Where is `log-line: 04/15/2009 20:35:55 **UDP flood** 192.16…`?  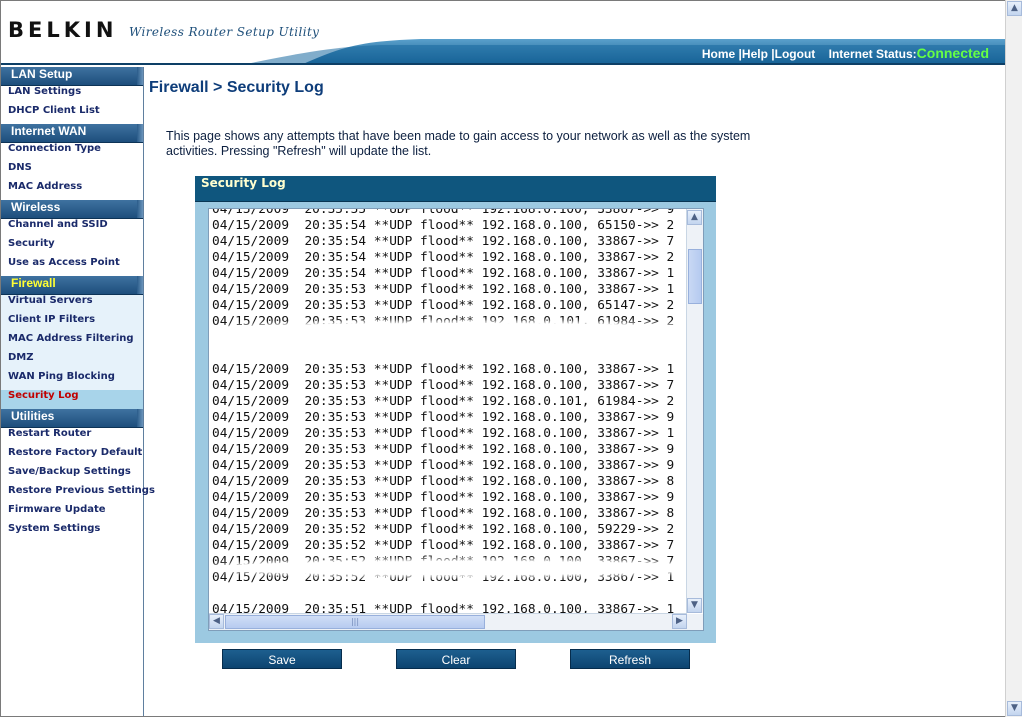 log-line: 04/15/2009 20:35:55 **UDP flood** 192.16… is located at coordinates (443, 212).